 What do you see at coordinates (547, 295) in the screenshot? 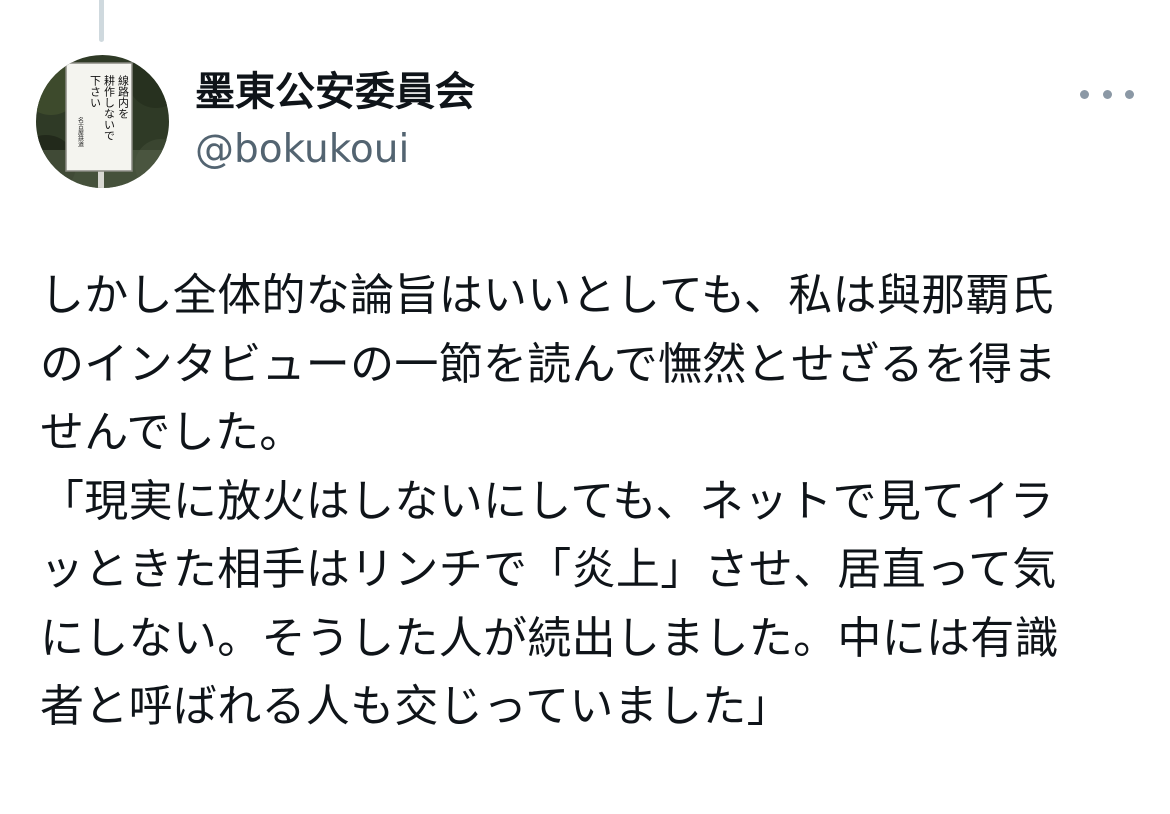
I see `tweet-text-line: しかし全体的な論旨はいいとしても、私は與那覇氏` at bounding box center [547, 295].